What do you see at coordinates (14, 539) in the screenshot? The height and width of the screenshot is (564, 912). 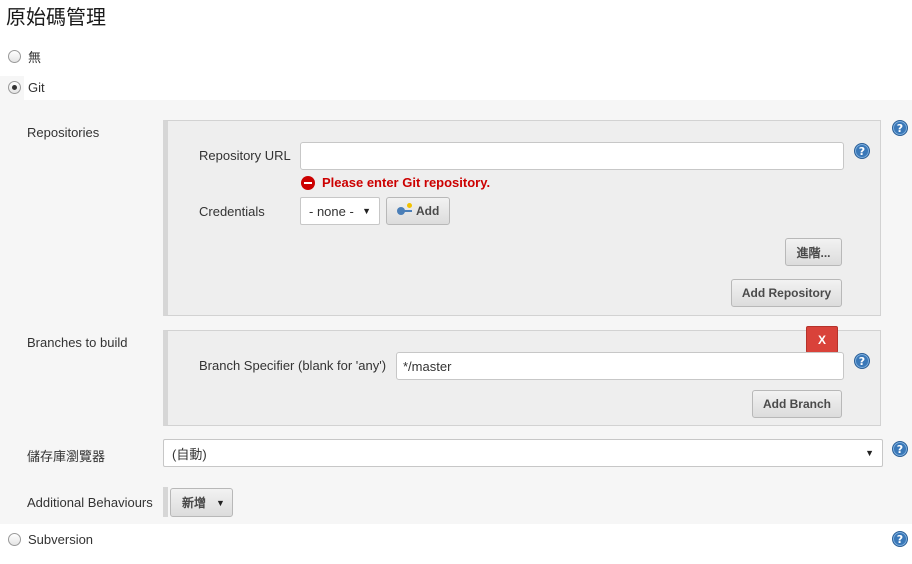 I see `radio-subversion` at bounding box center [14, 539].